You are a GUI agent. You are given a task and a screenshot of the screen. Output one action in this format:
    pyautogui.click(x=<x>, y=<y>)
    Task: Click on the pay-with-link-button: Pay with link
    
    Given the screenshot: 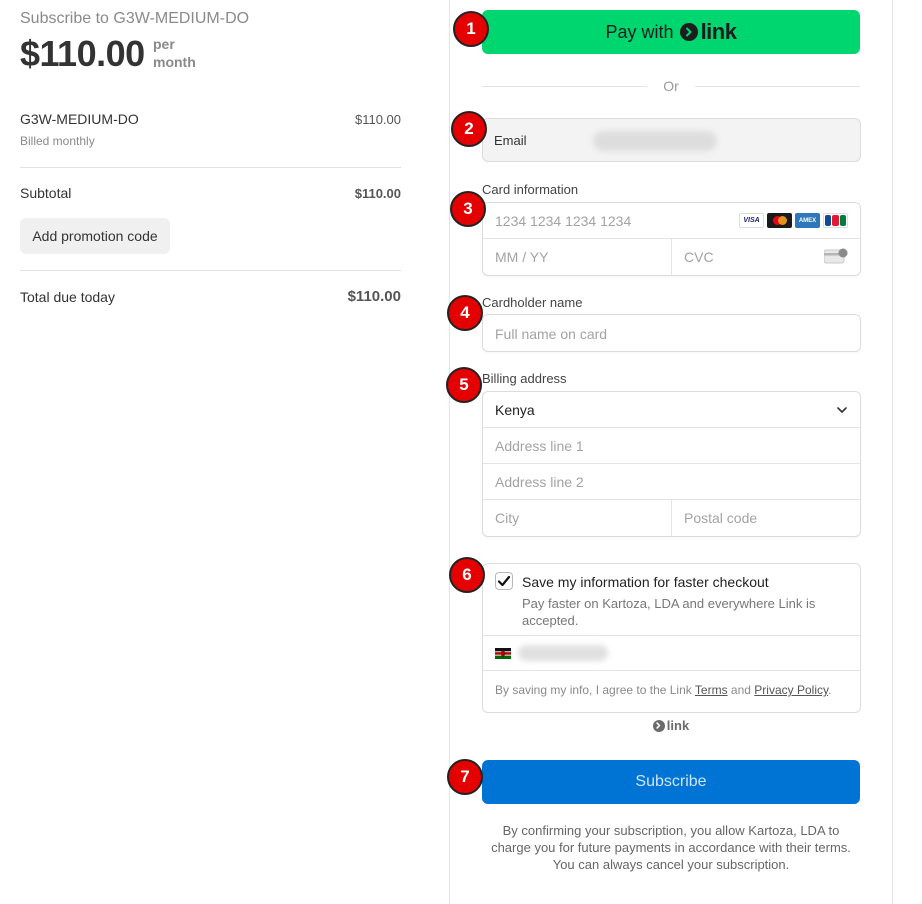 What is the action you would take?
    pyautogui.click(x=671, y=32)
    